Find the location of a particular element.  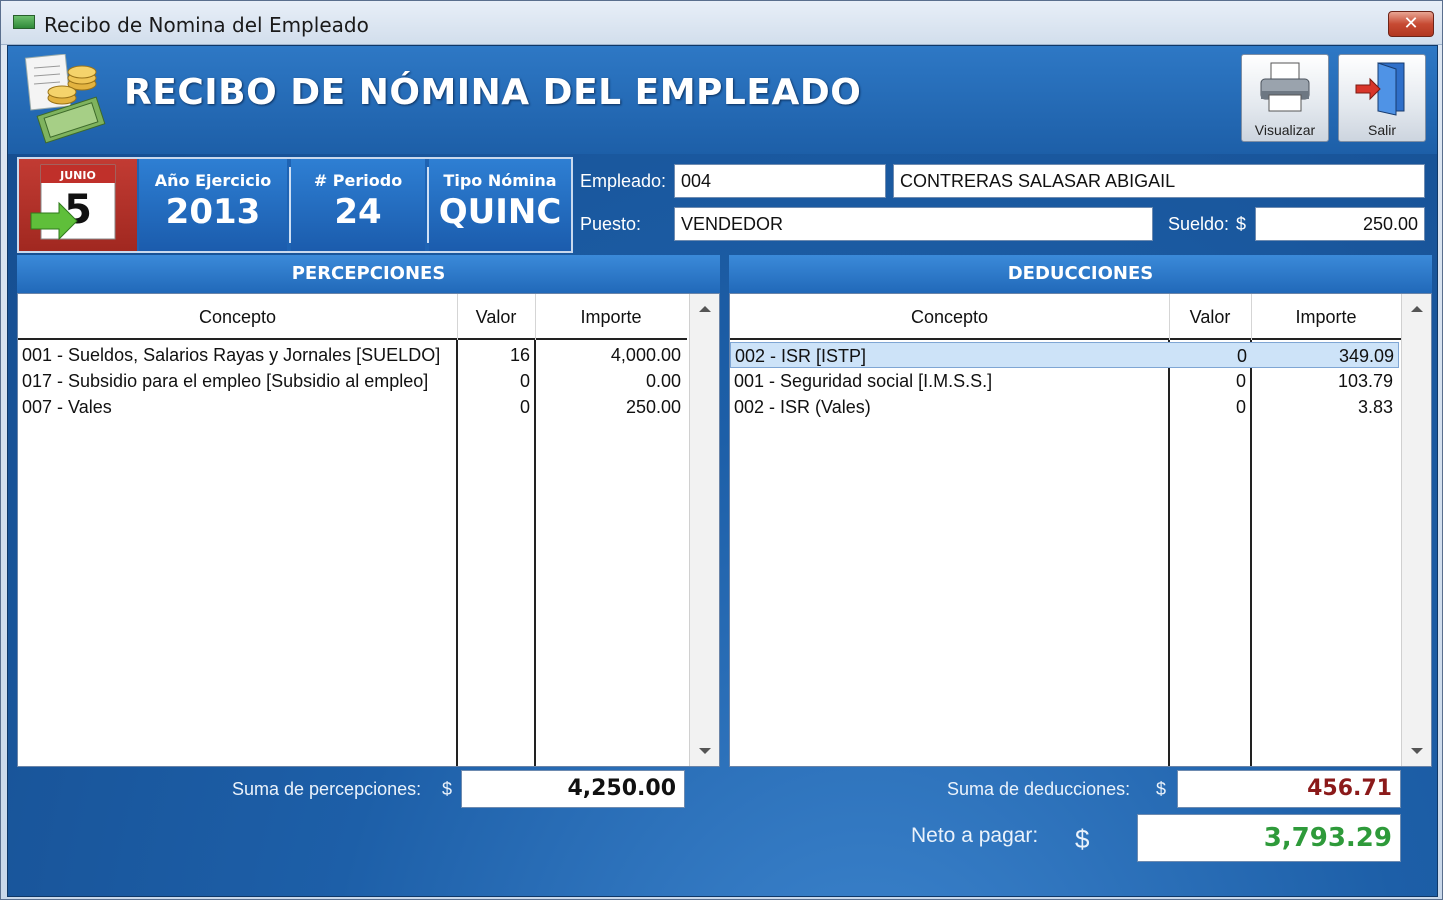

close-button: ✕ is located at coordinates (1411, 24).